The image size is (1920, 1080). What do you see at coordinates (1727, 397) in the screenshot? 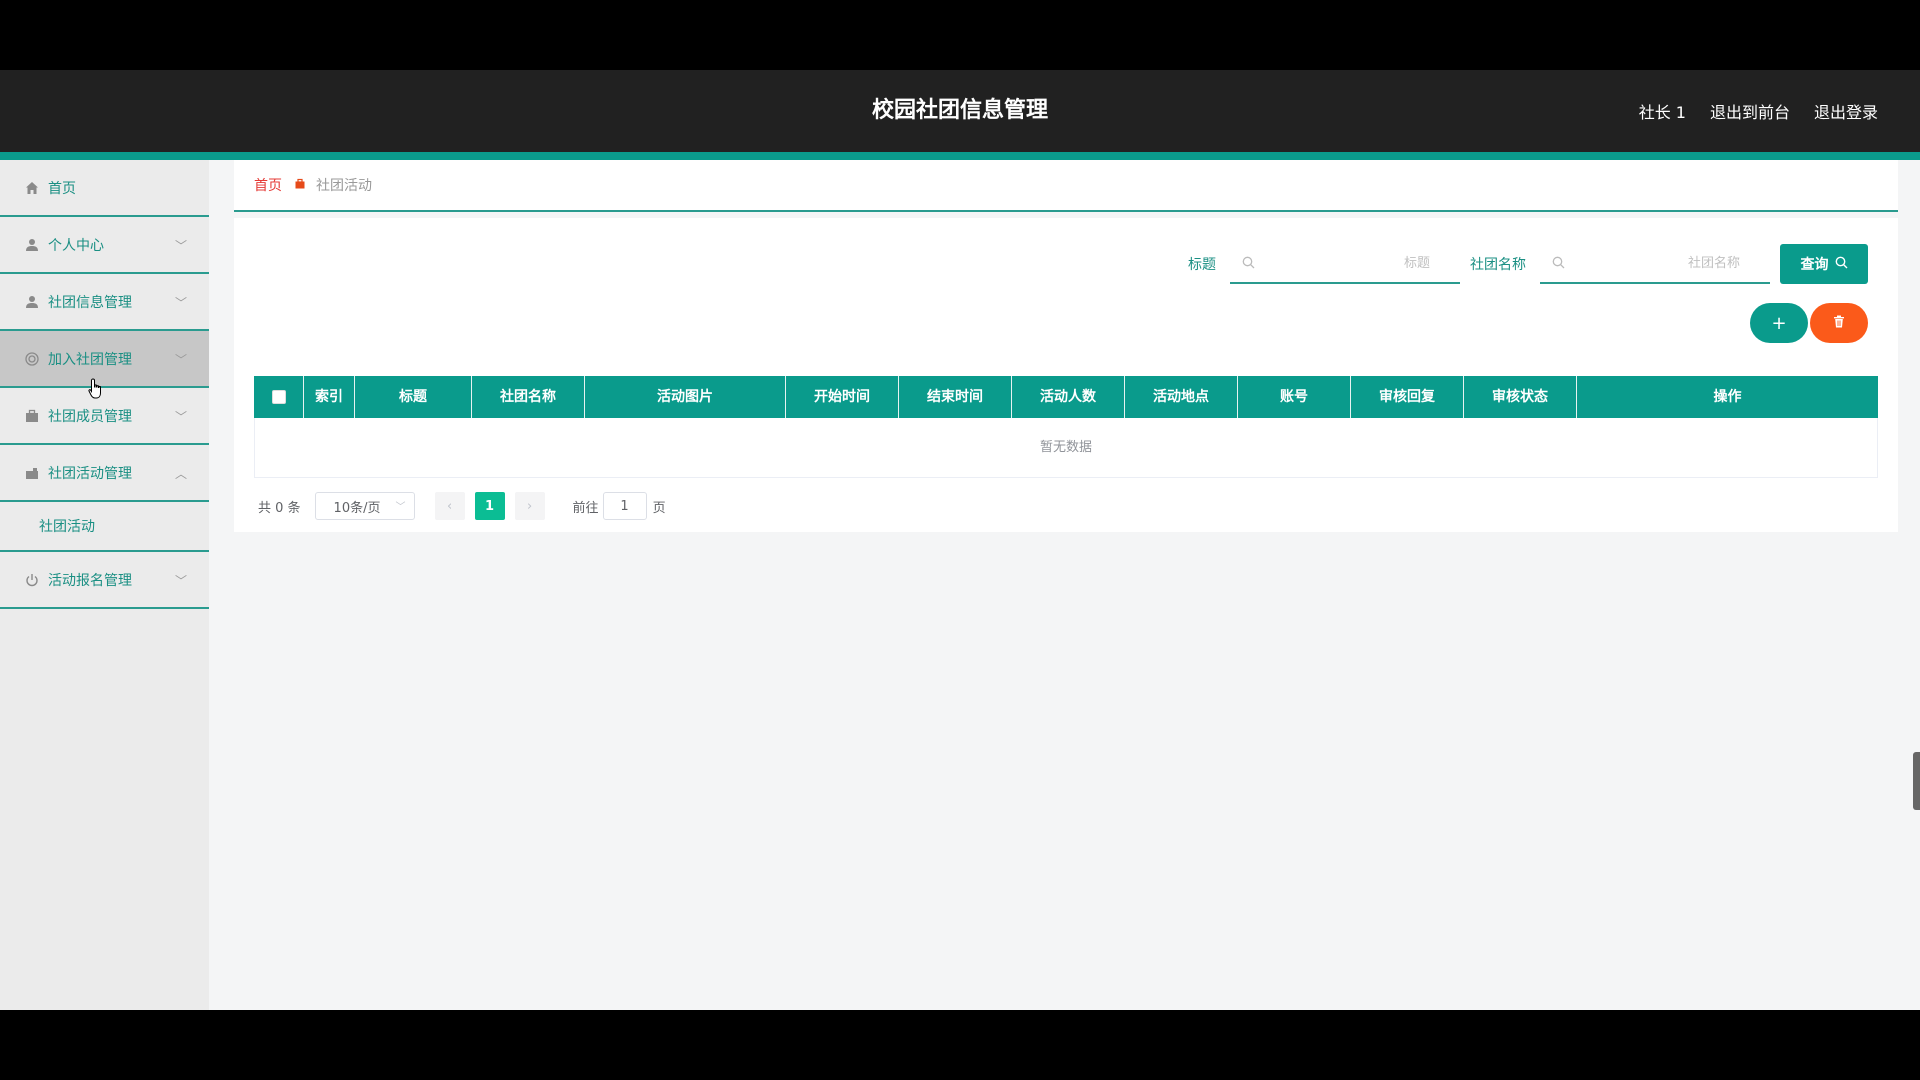
I see `column-header-actions: 操作` at bounding box center [1727, 397].